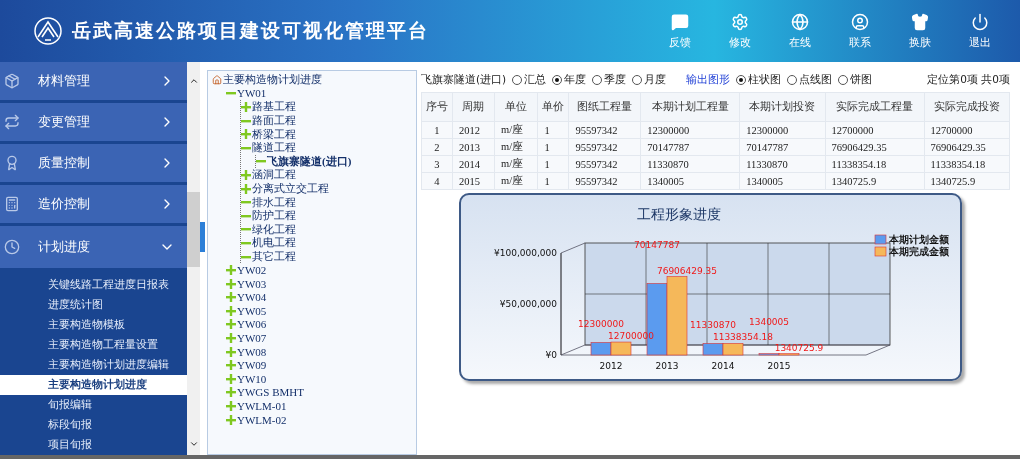 This screenshot has height=459, width=1020. I want to click on legend-label: 本期完成金额, so click(919, 251).